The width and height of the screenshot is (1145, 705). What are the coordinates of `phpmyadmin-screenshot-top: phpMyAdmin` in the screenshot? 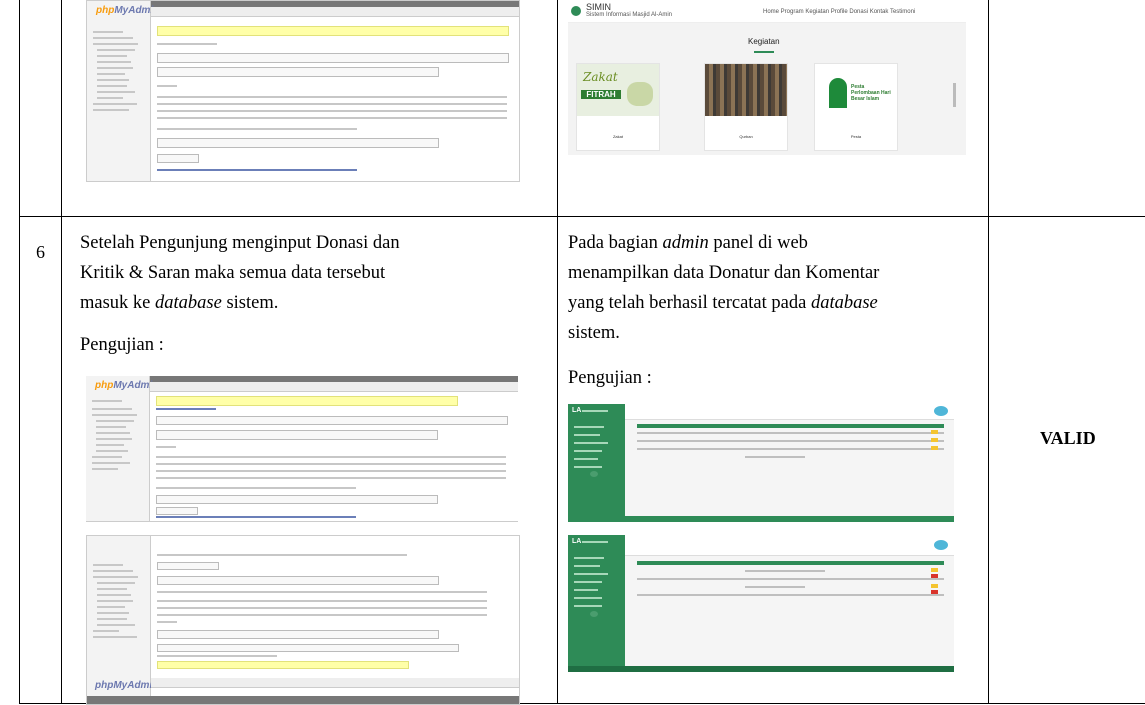 It's located at (303, 91).